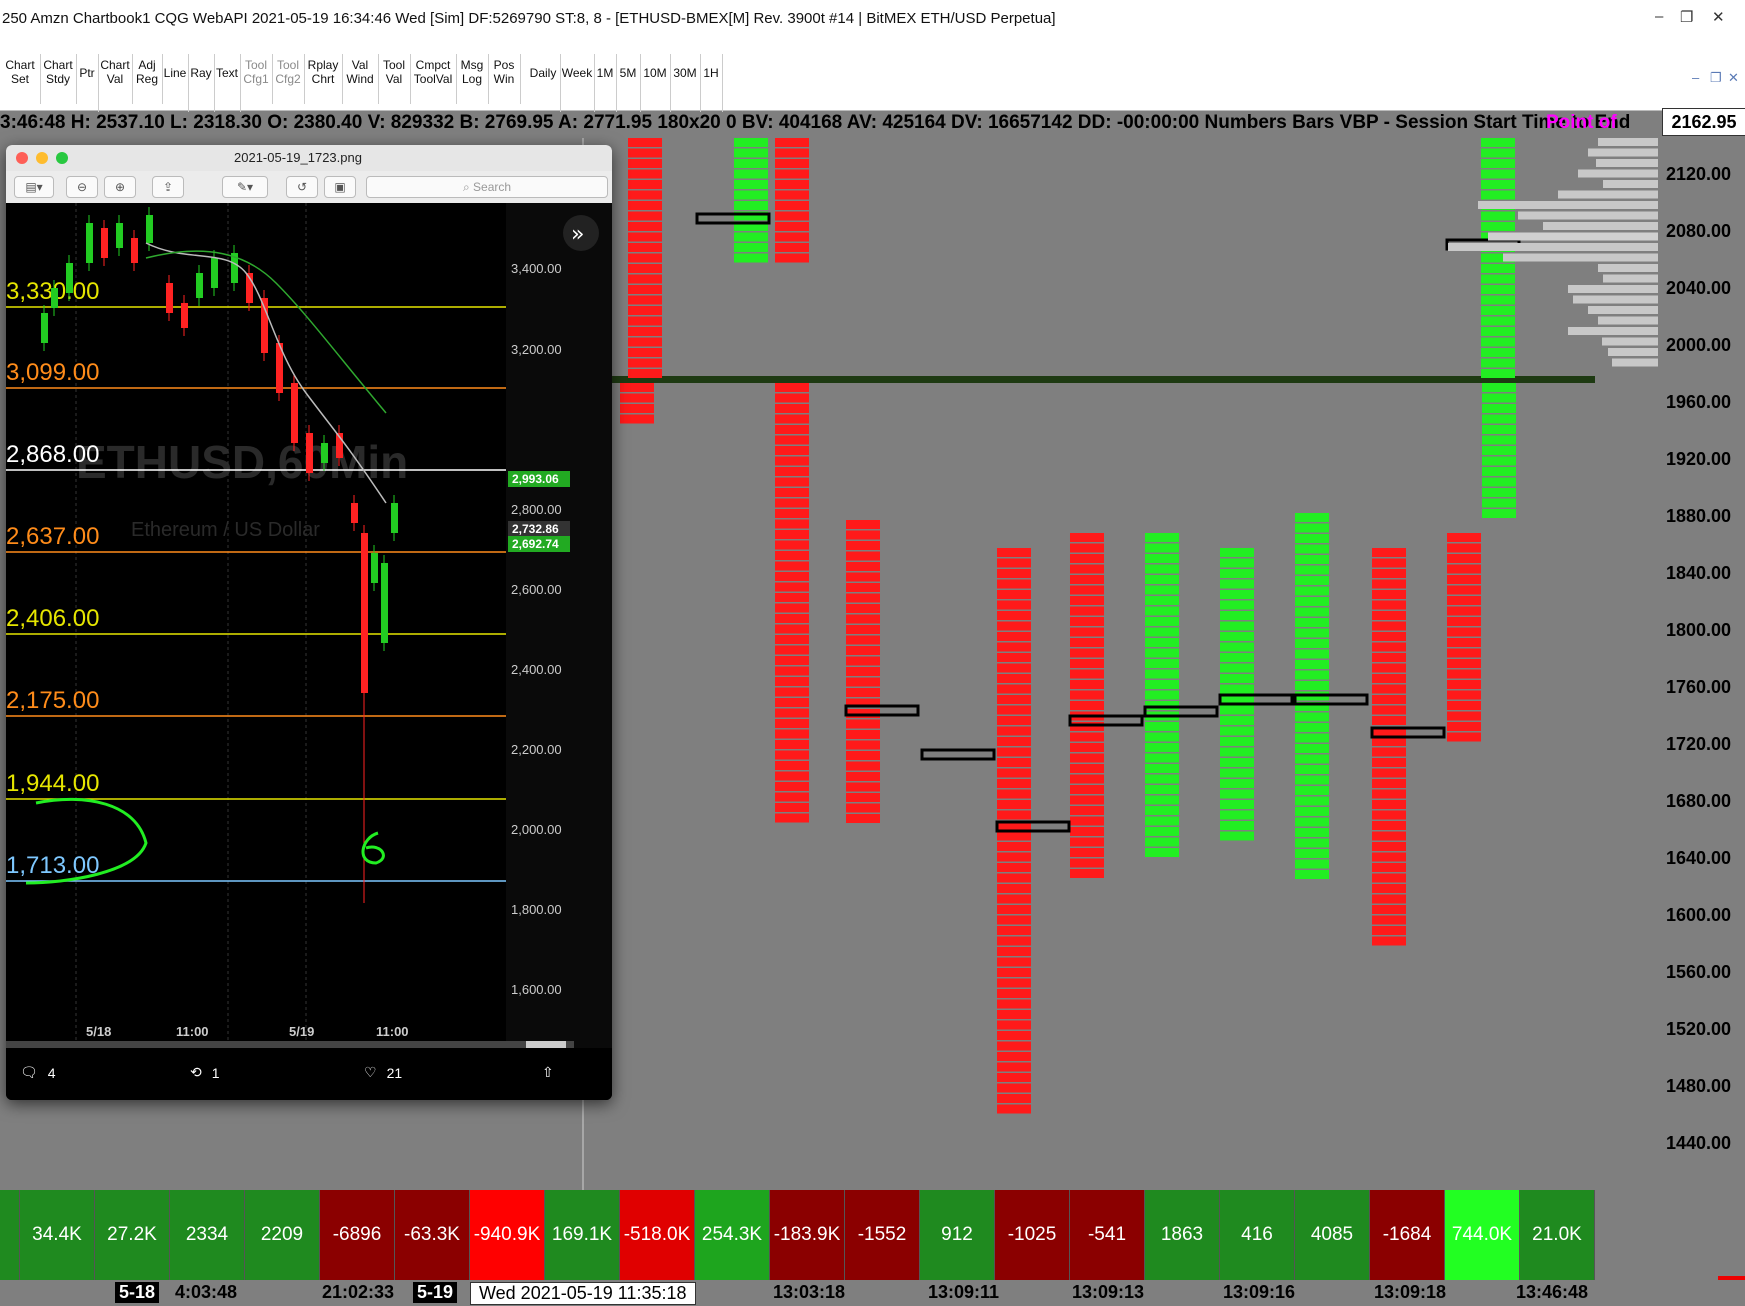 The height and width of the screenshot is (1306, 1745). What do you see at coordinates (82, 187) in the screenshot?
I see `zoom-out-icon: ⊖` at bounding box center [82, 187].